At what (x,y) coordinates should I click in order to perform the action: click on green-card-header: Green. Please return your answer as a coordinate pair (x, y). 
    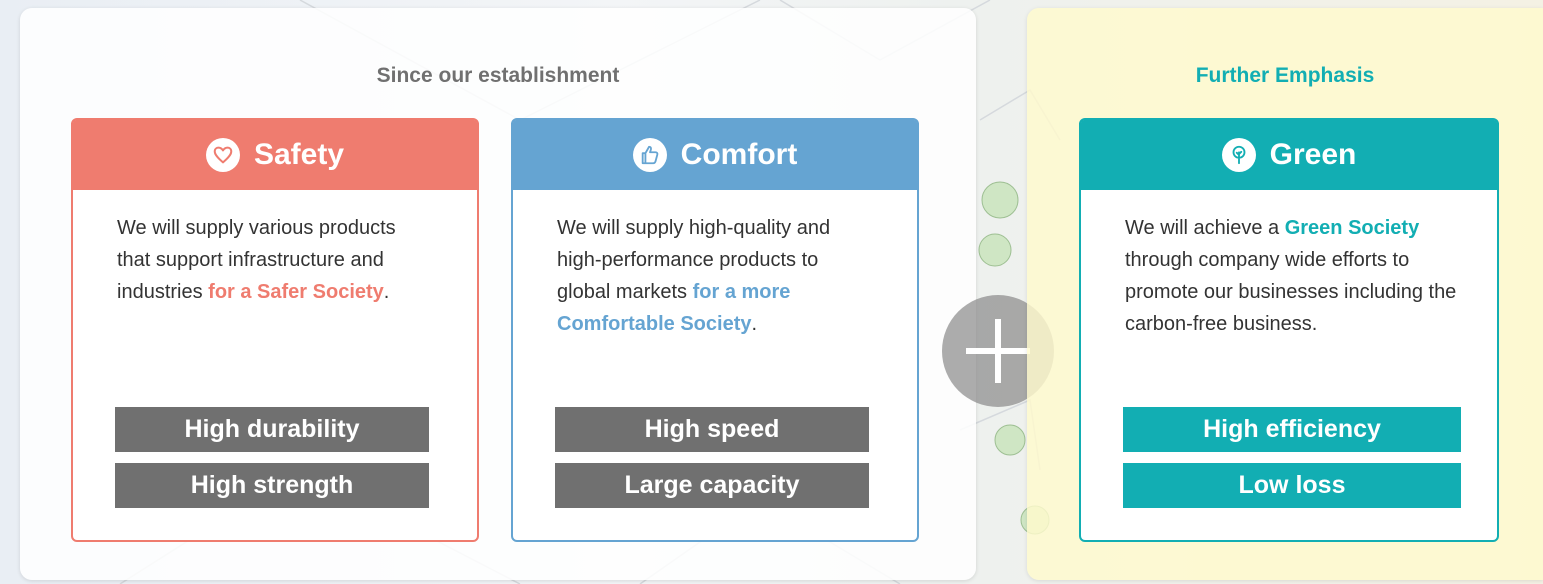
    Looking at the image, I should click on (1289, 155).